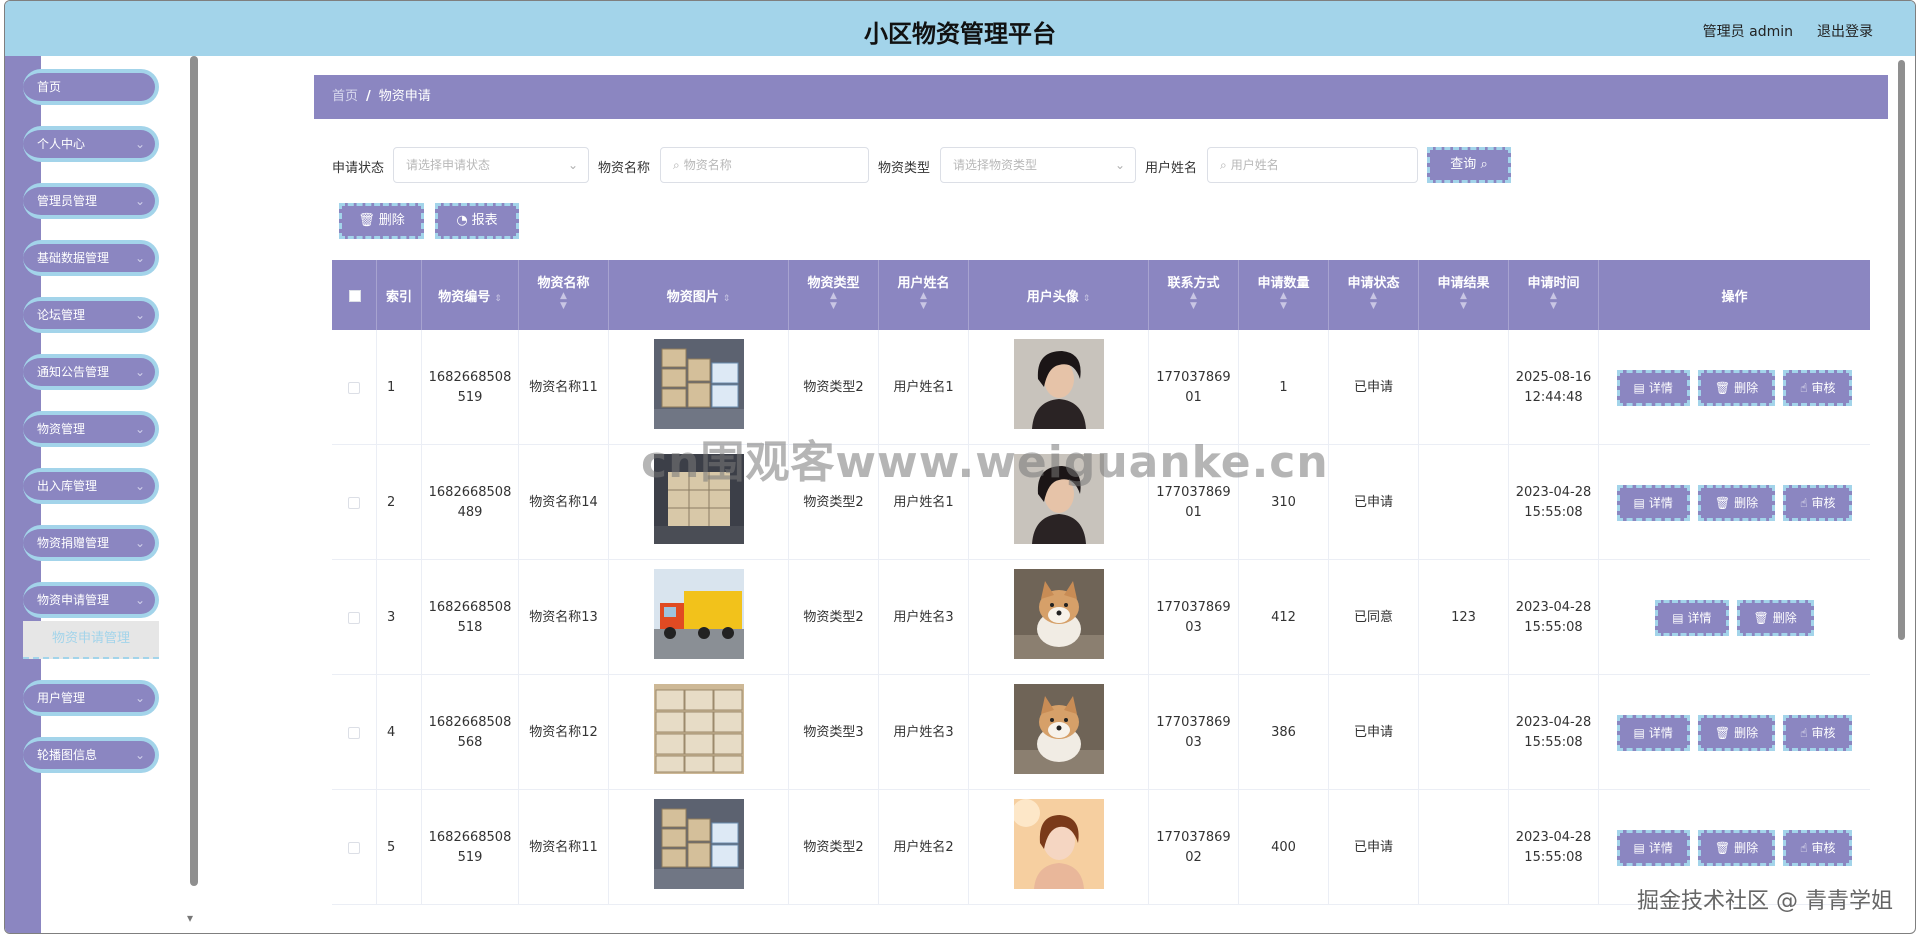  I want to click on header-name: 物资名称 ▲ ▼, so click(564, 295).